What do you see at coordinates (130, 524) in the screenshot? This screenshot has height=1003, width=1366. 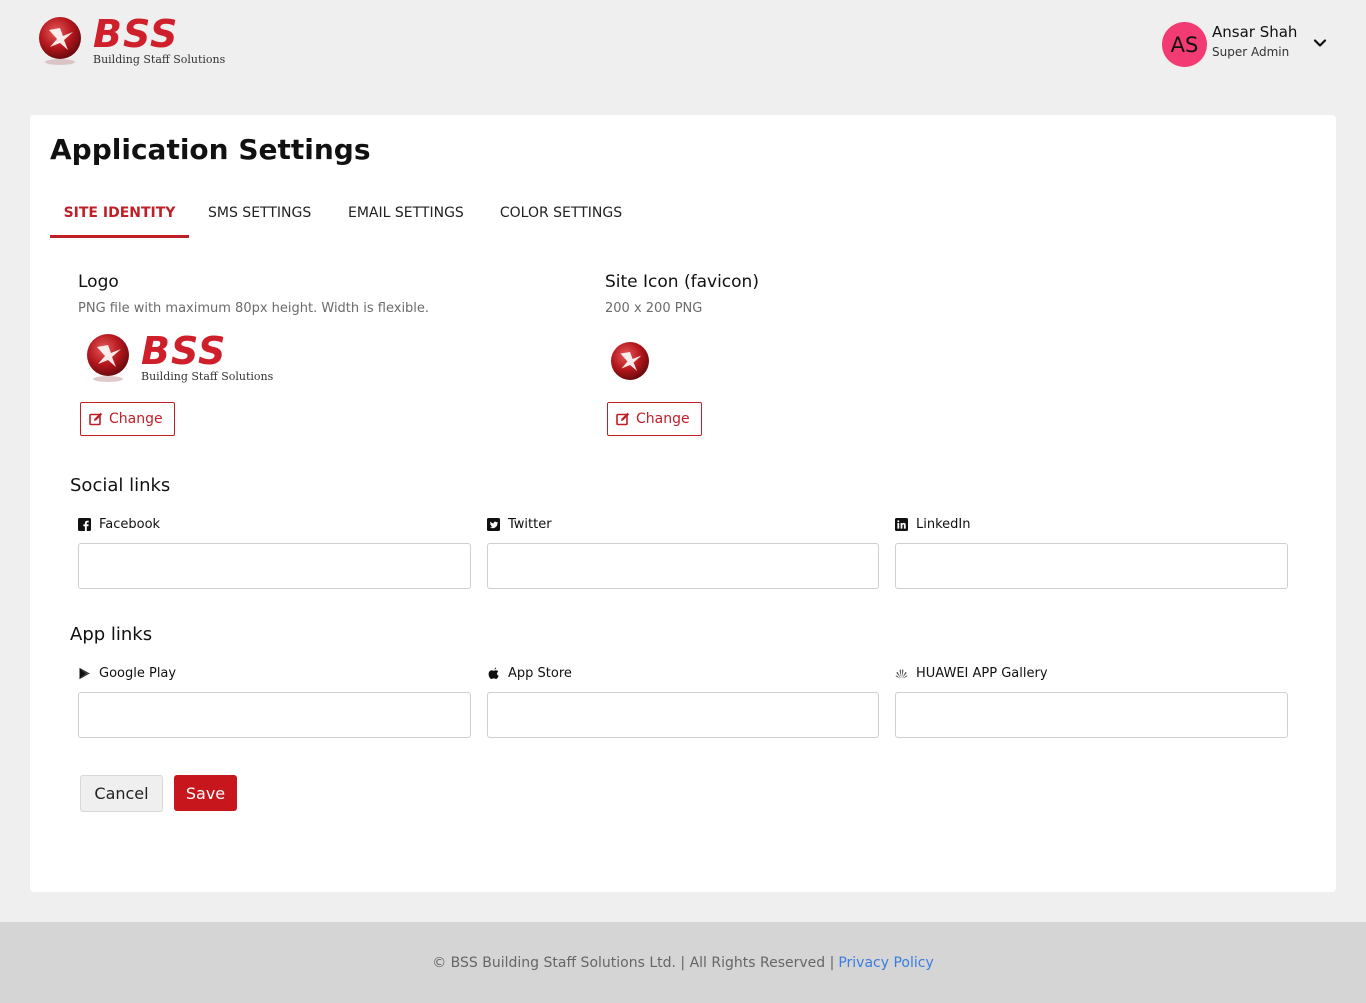 I see `facebook-label-text: Facebook` at bounding box center [130, 524].